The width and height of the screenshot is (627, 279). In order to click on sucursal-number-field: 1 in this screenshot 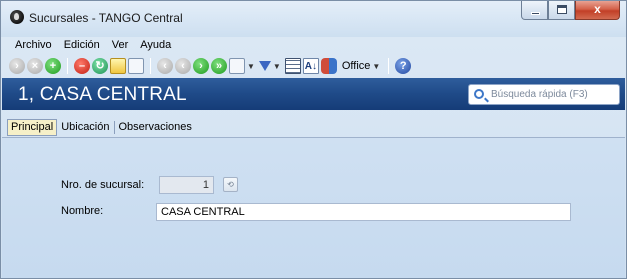, I will do `click(186, 185)`.